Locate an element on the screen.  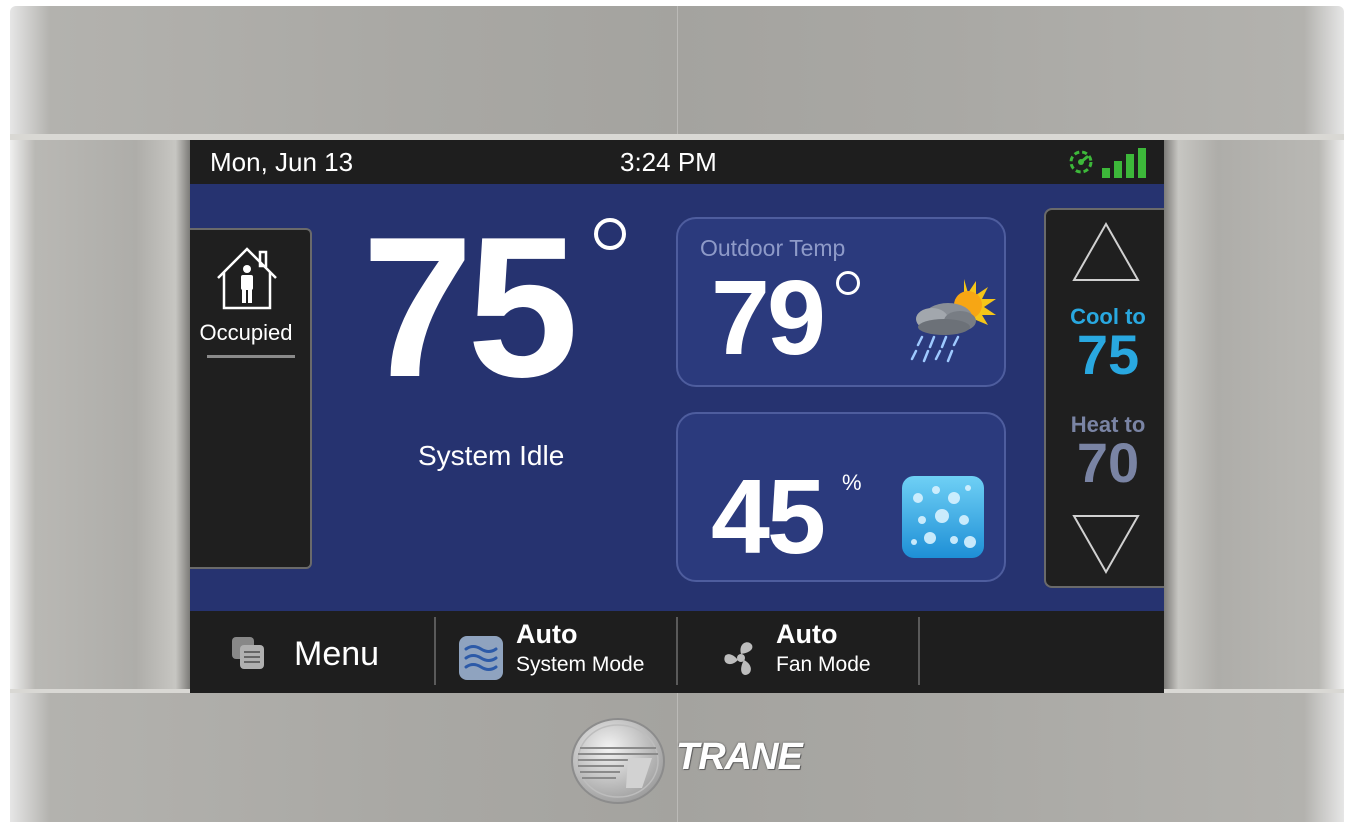
trane-logo: TRANE is located at coordinates (693, 761).